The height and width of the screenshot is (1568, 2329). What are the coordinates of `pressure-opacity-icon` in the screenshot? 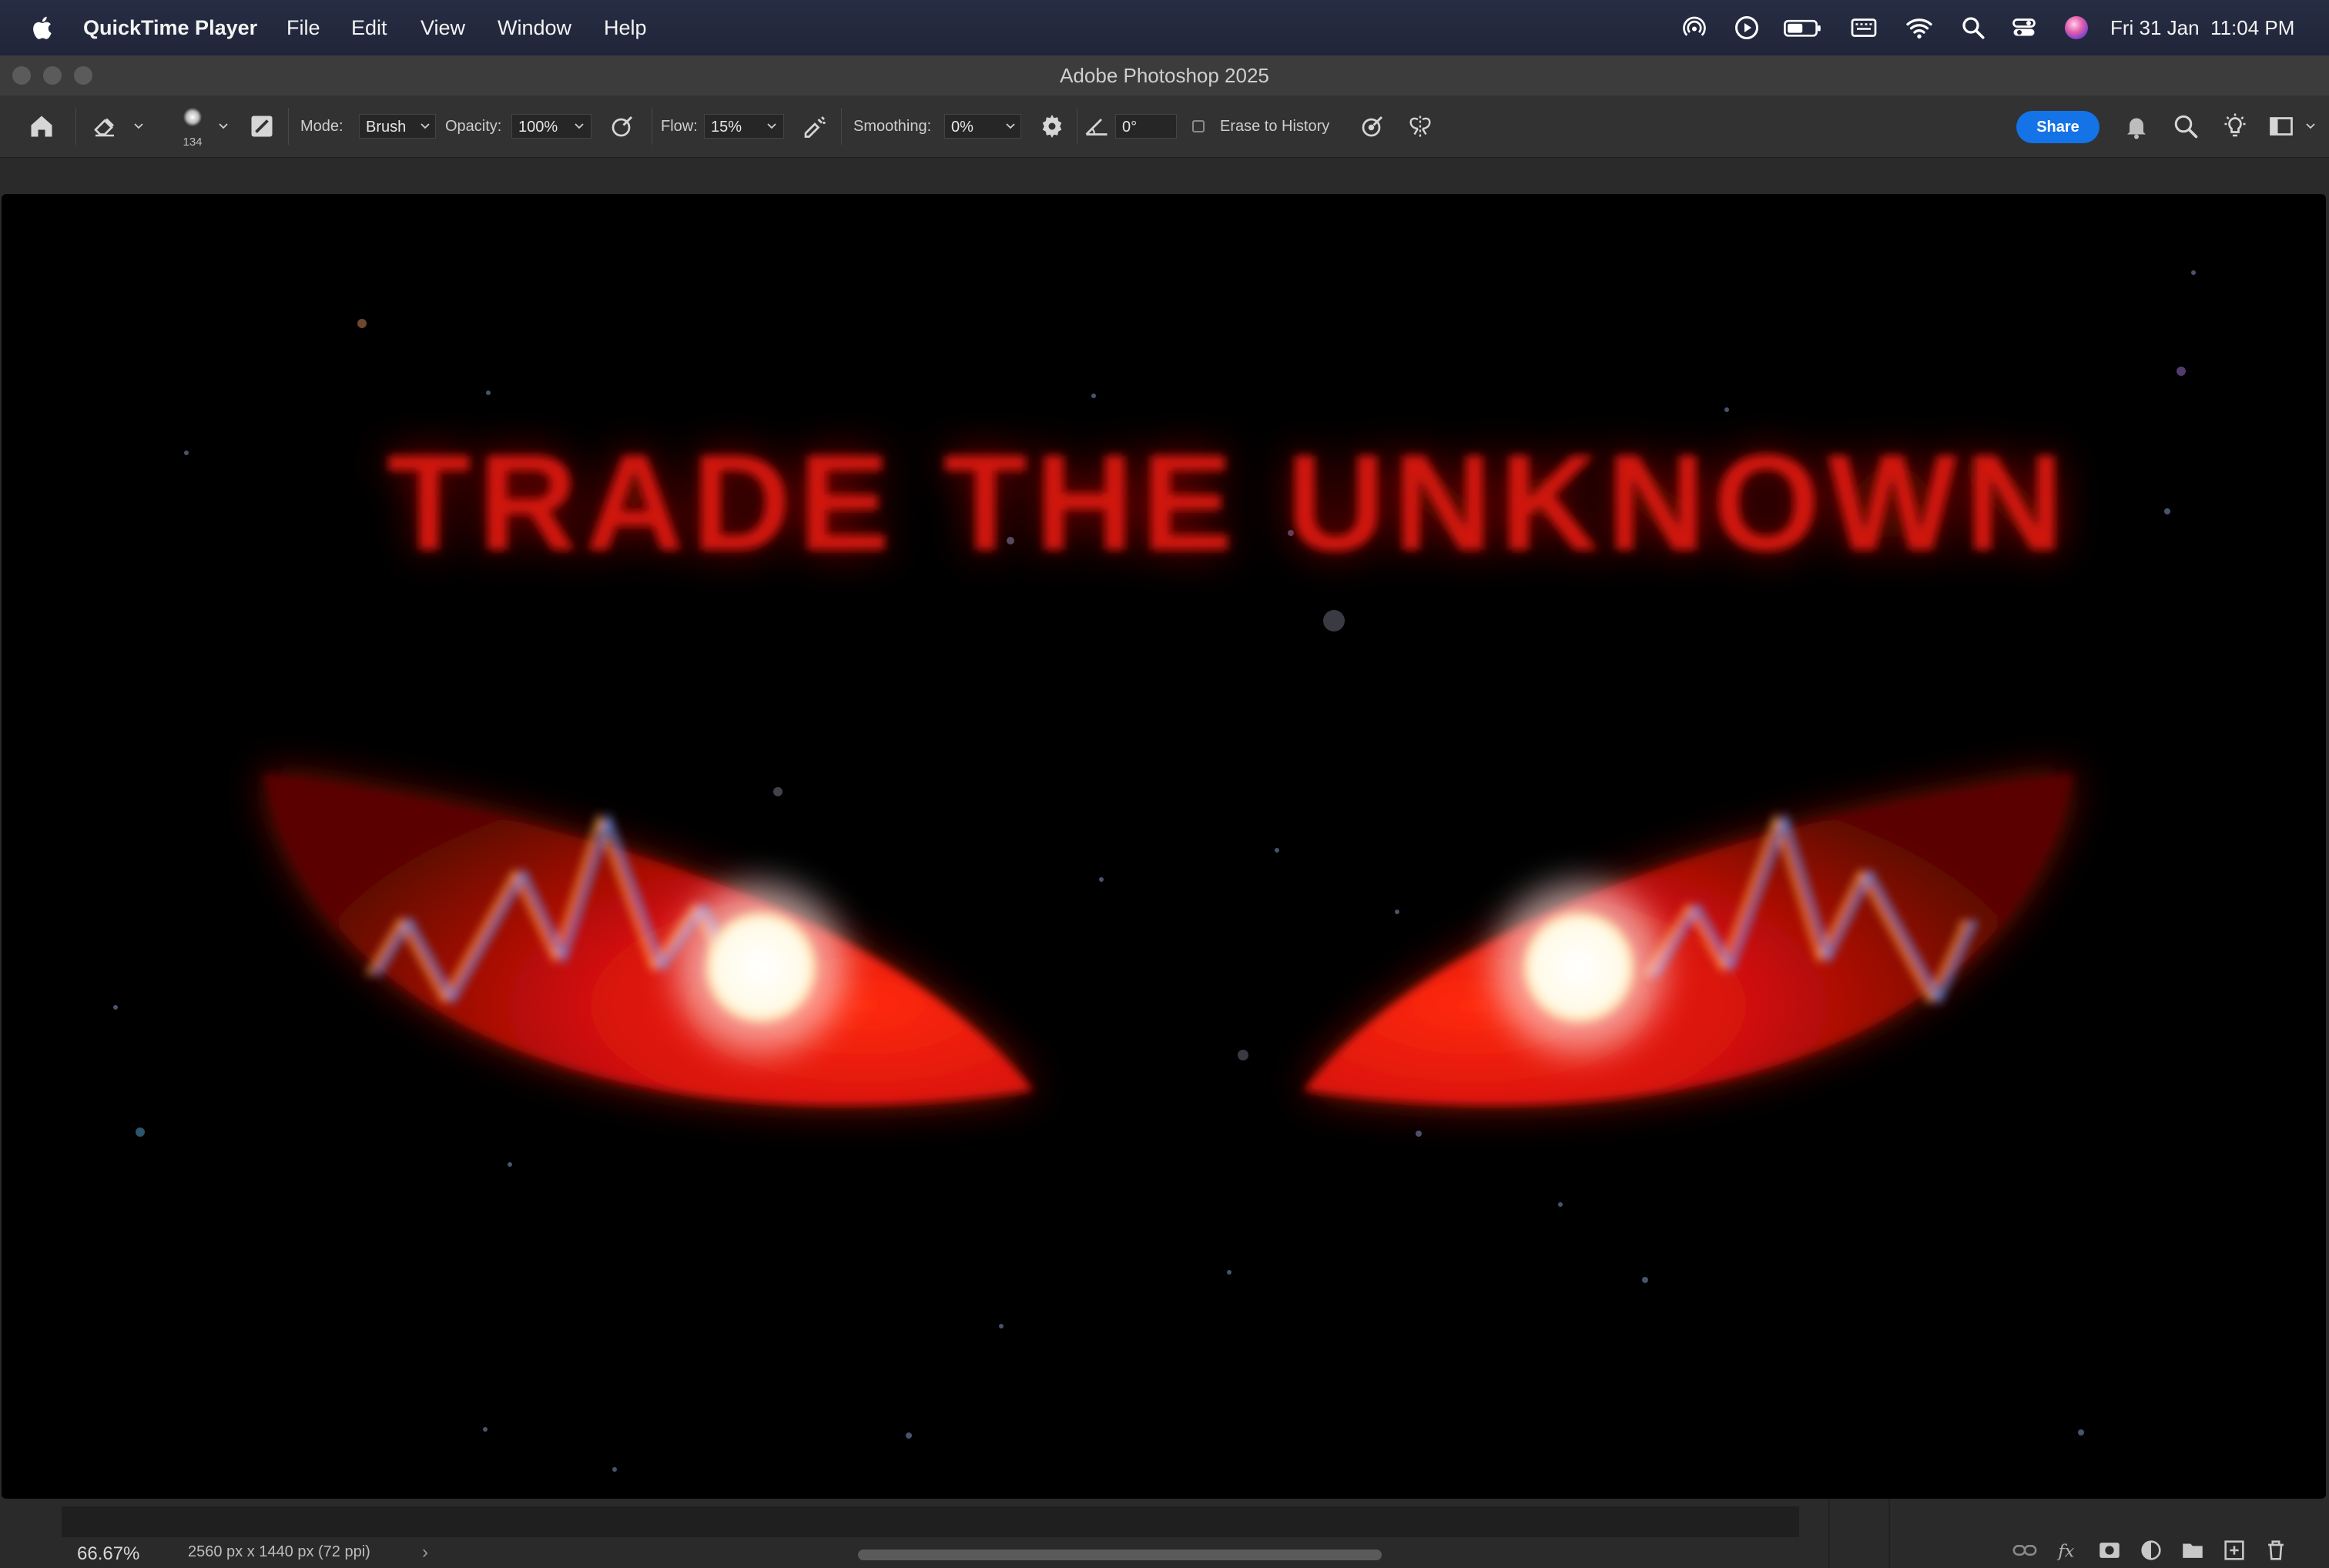 It's located at (622, 126).